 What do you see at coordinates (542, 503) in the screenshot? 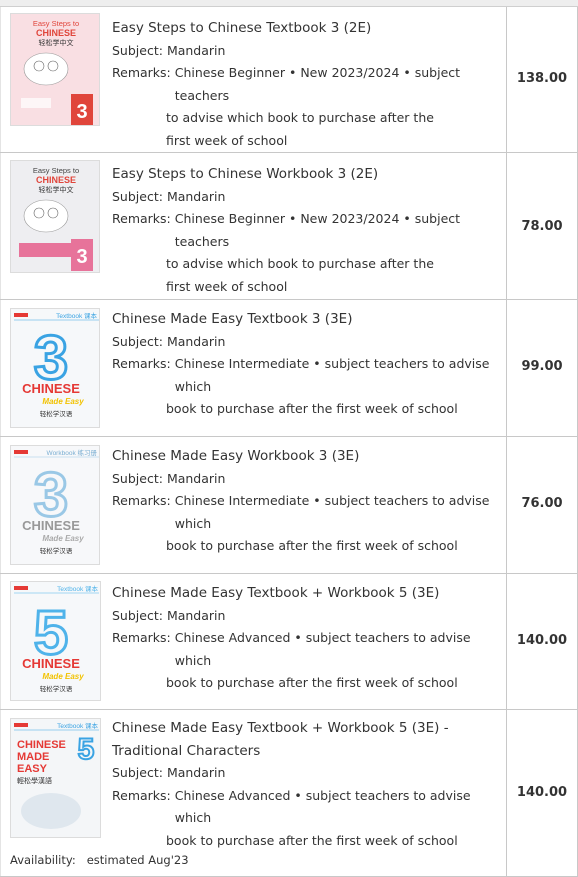
I see `price: 76.00` at bounding box center [542, 503].